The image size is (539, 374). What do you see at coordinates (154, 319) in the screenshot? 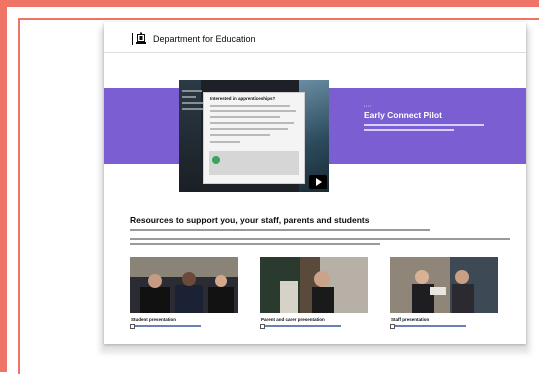
I see `card-title: Student presentation` at bounding box center [154, 319].